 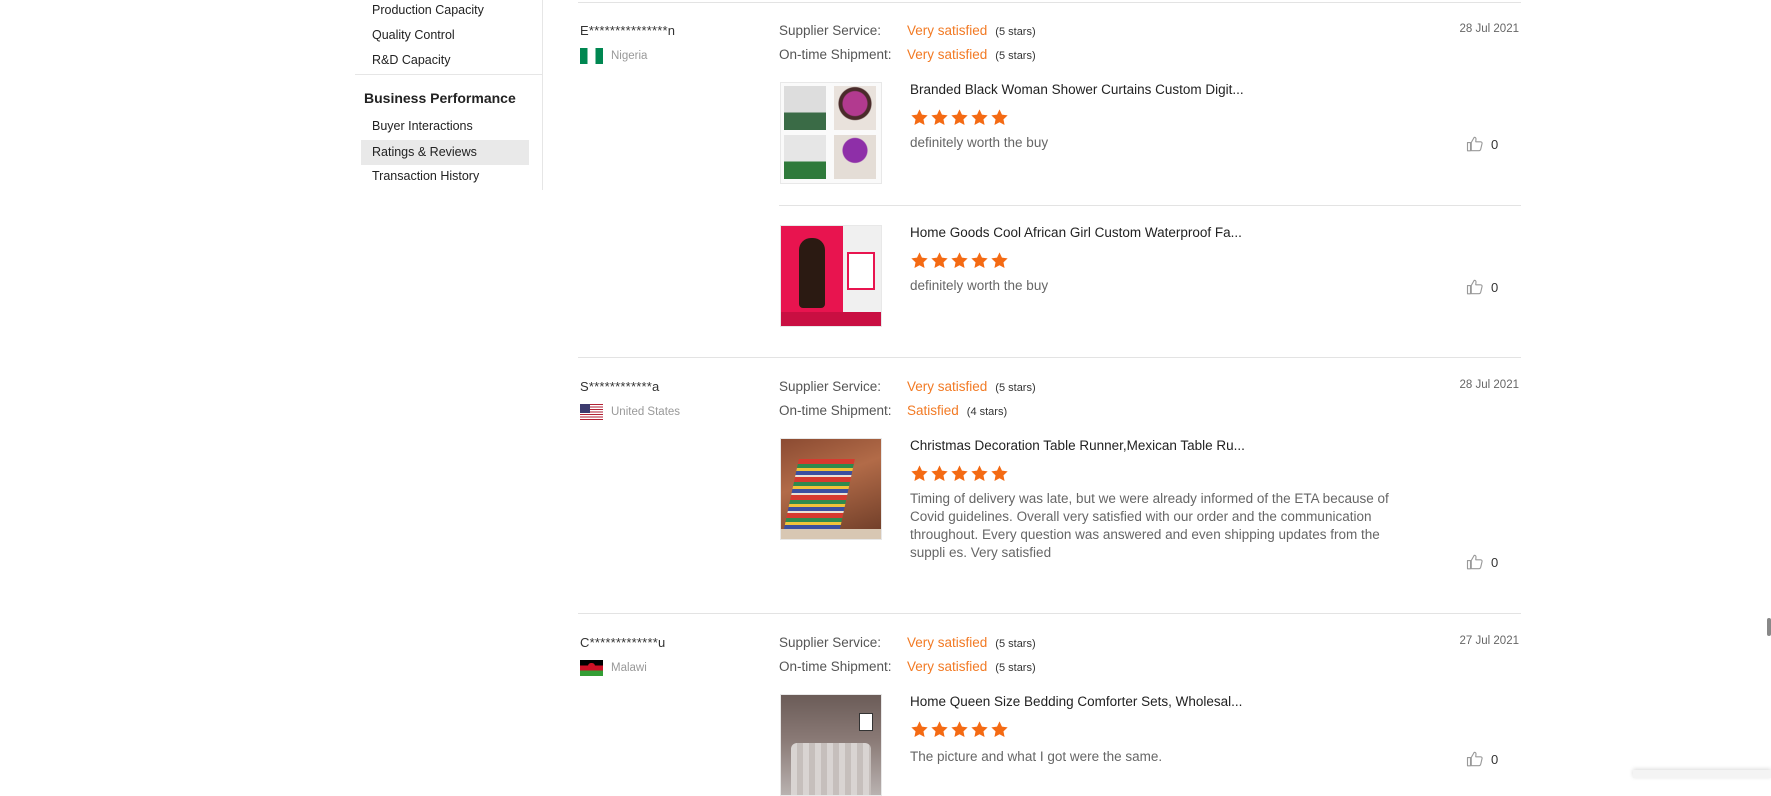 What do you see at coordinates (628, 30) in the screenshot?
I see `reviewer-name: E***************n` at bounding box center [628, 30].